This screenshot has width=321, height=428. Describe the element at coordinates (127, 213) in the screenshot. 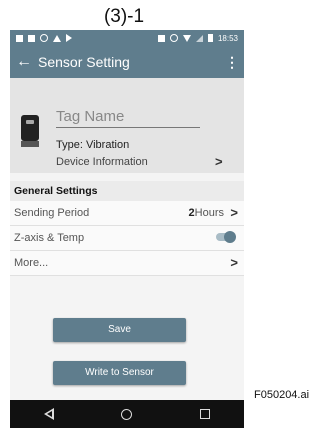

I see `sending-period-row: Sending Period 2Hours >` at that location.